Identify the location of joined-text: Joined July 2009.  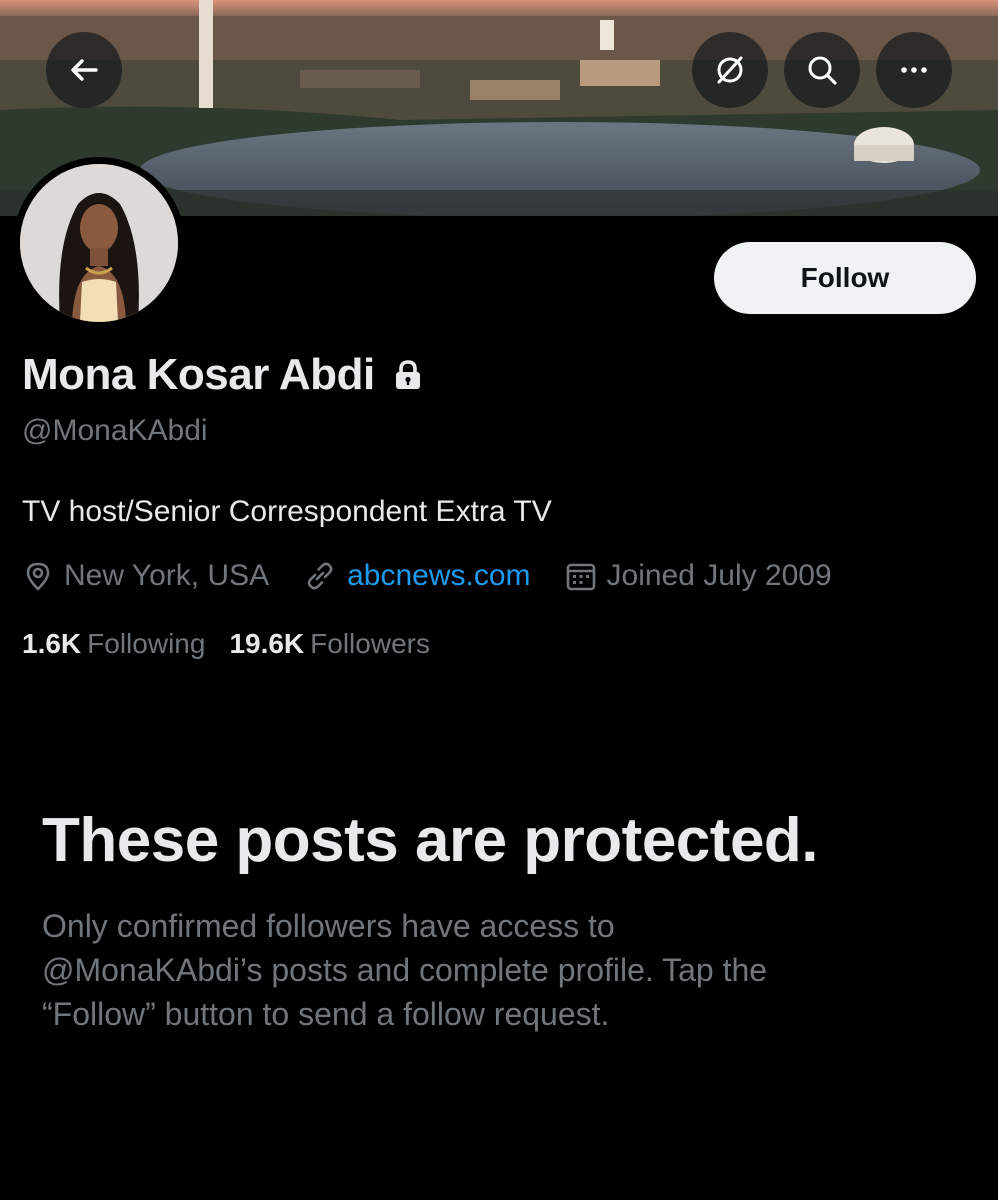
(719, 575).